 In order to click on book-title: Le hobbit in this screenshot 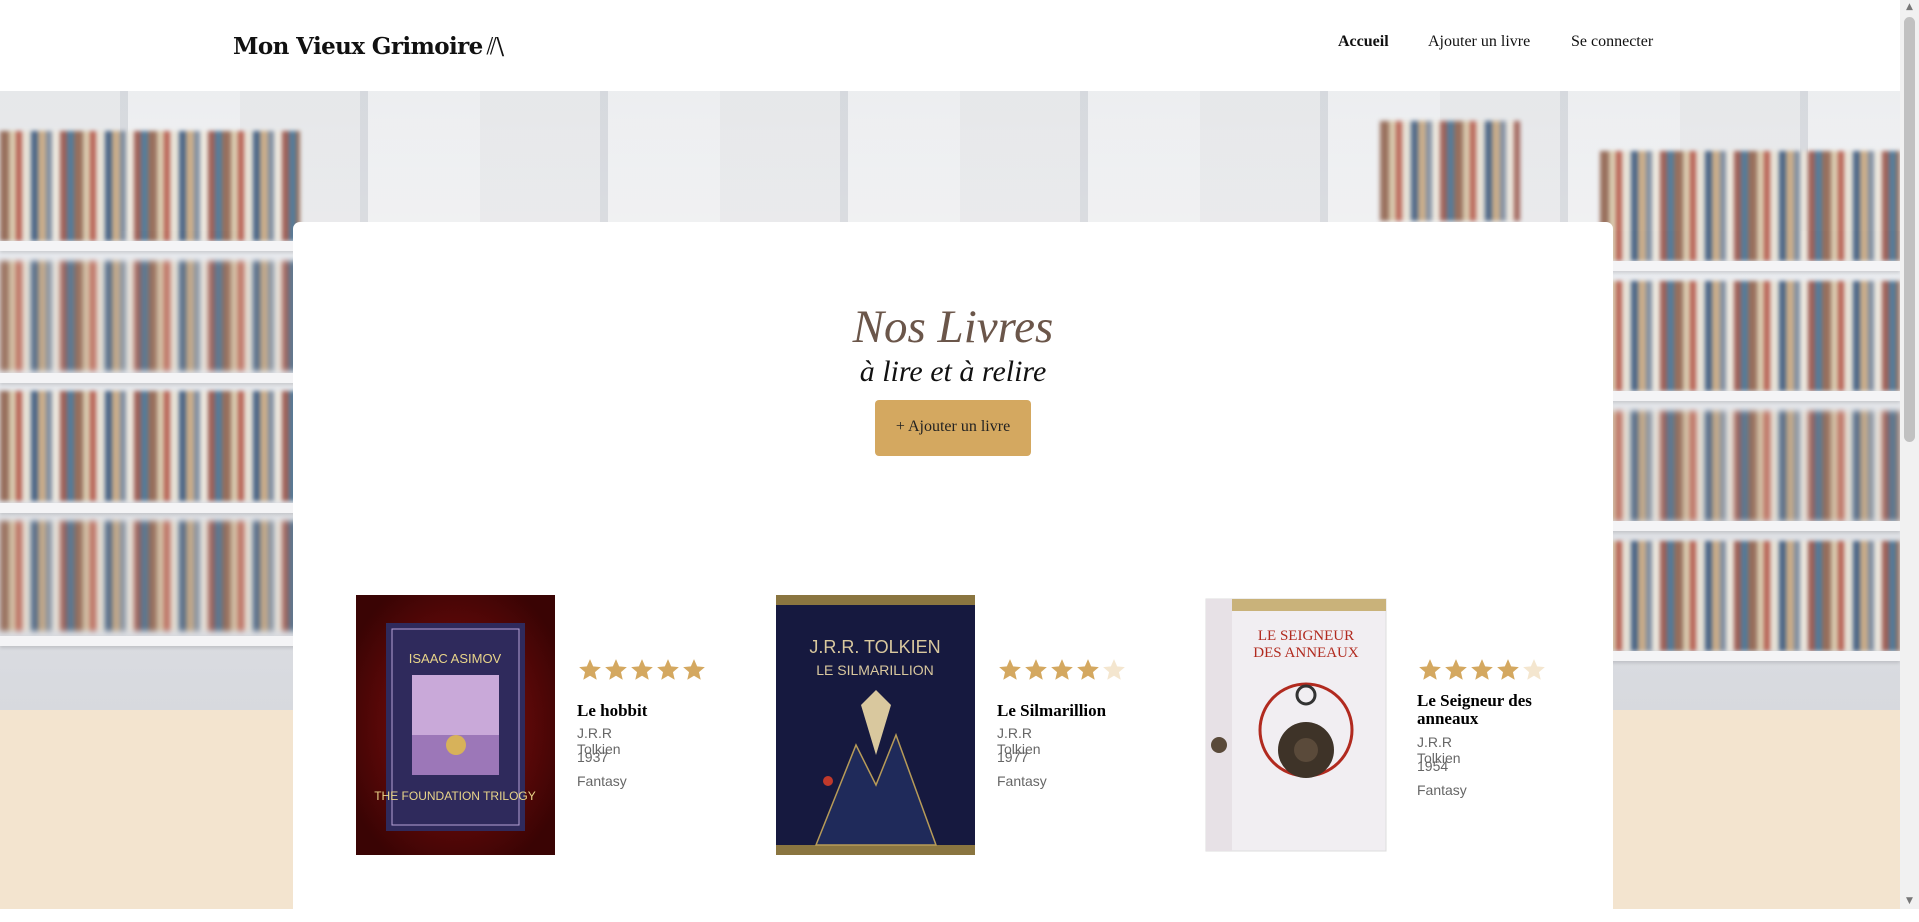, I will do `click(612, 710)`.